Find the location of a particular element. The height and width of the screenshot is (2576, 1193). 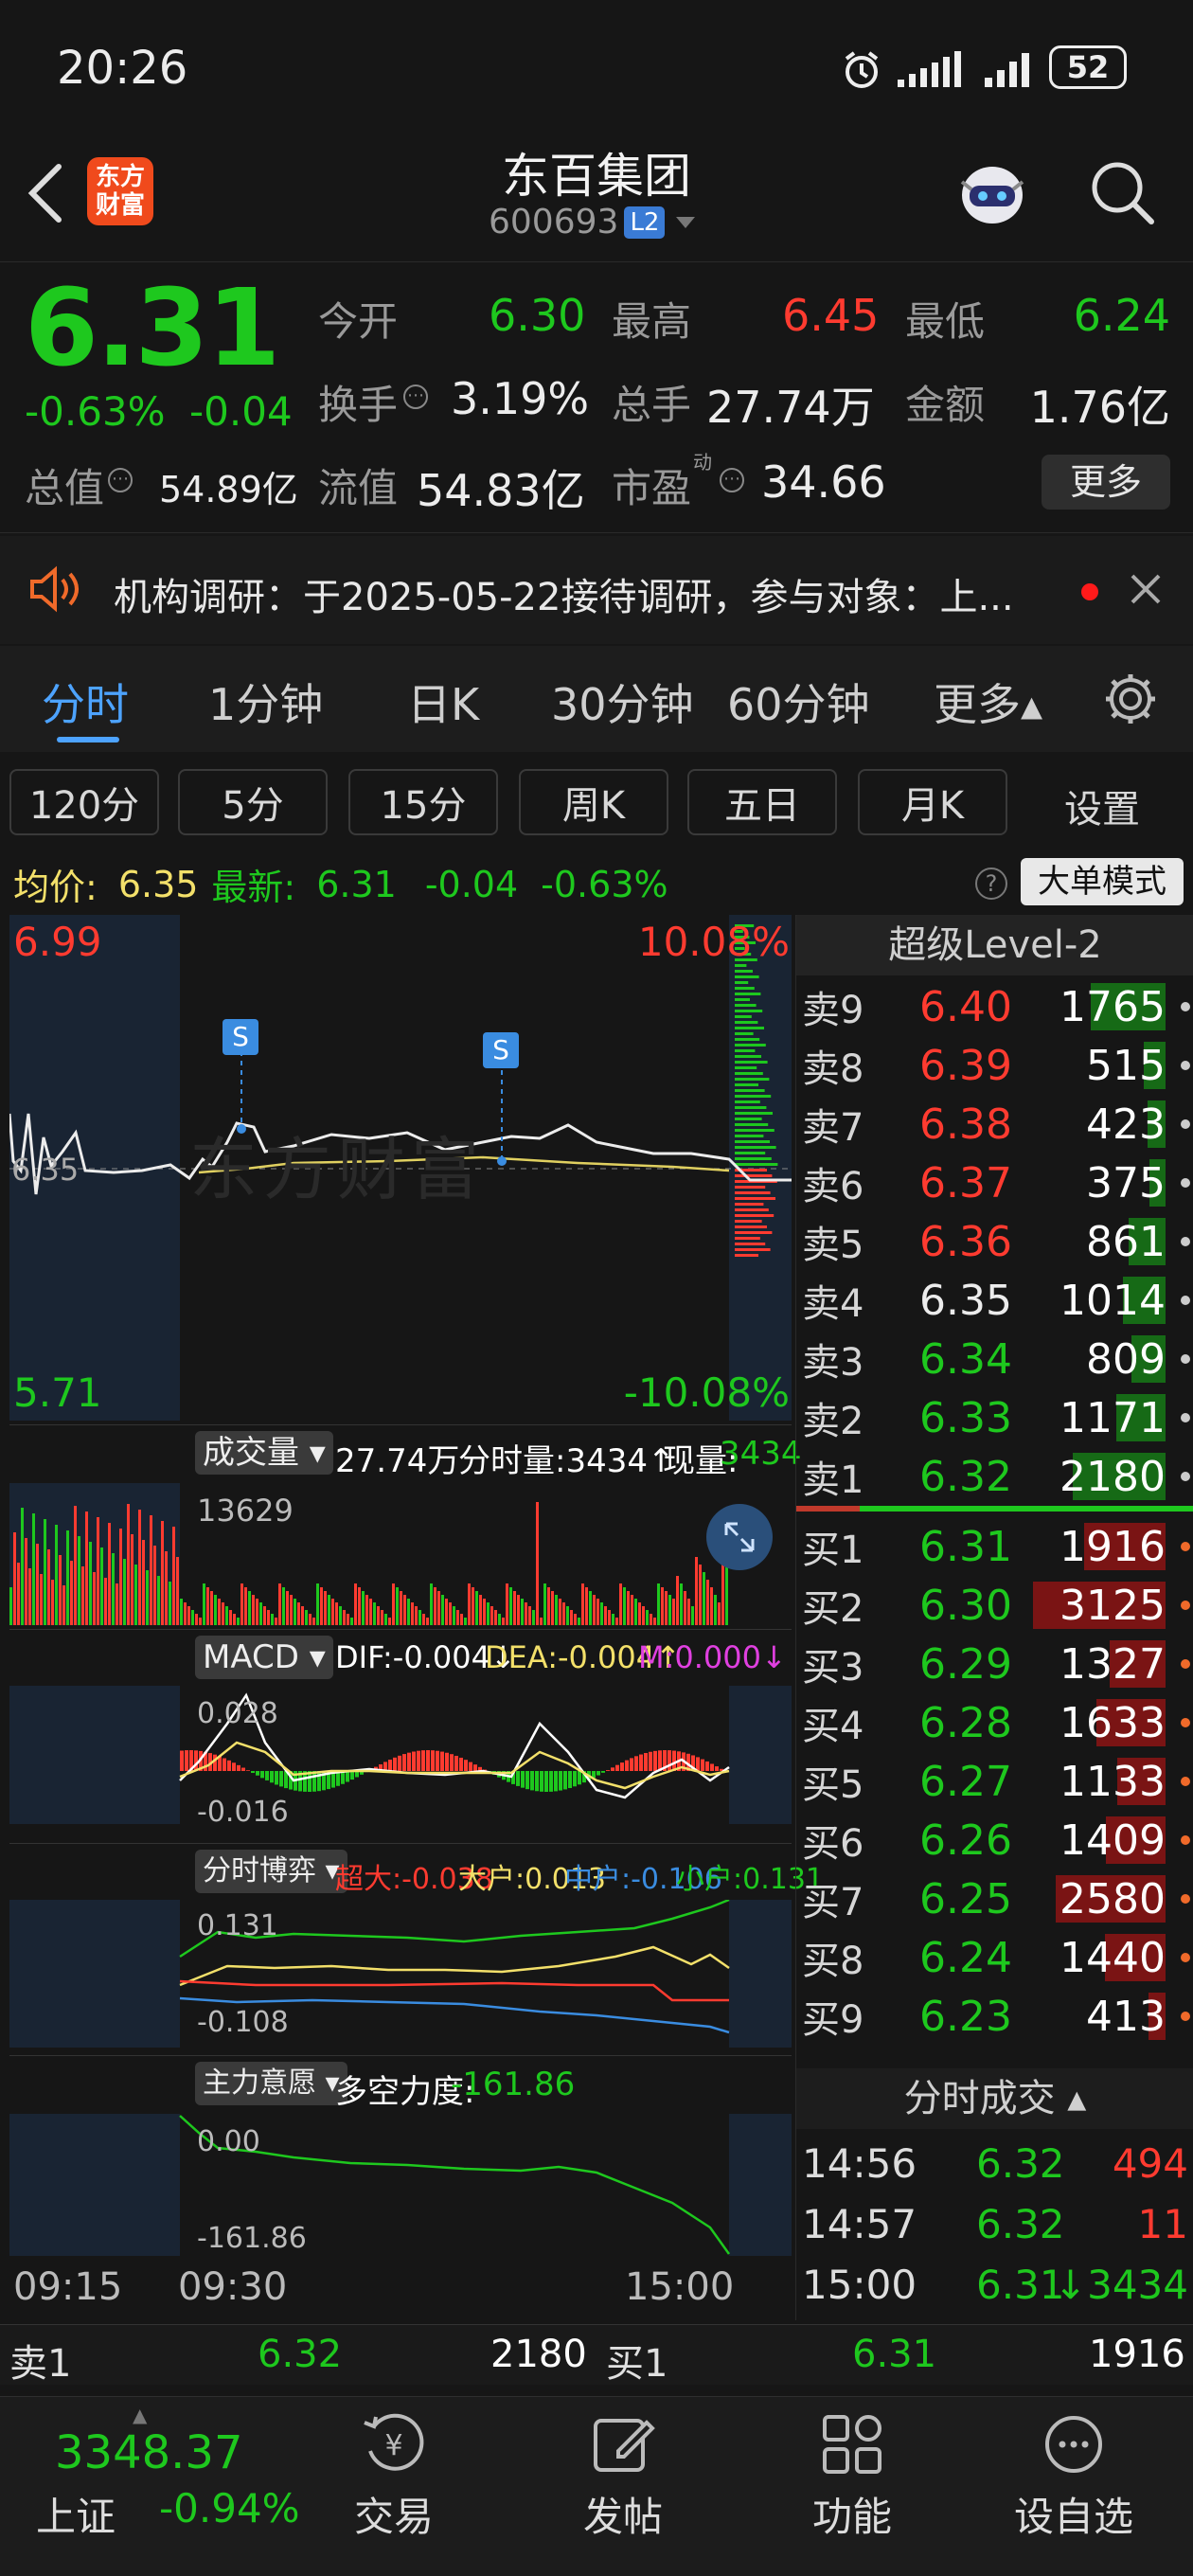

level-label: 买6 is located at coordinates (833, 1844).